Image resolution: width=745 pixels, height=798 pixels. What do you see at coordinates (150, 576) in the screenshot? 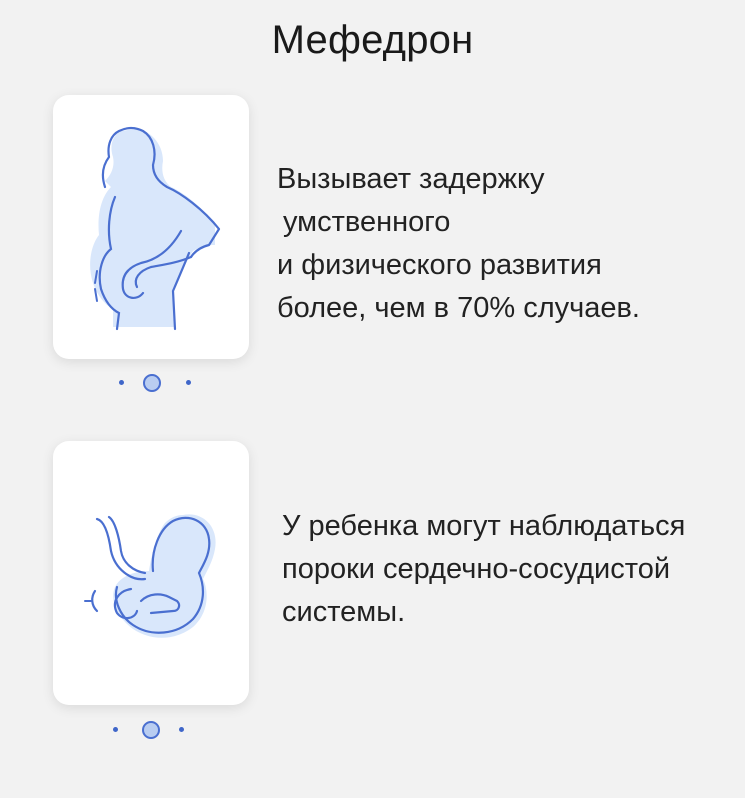
I see `fetus-icon` at bounding box center [150, 576].